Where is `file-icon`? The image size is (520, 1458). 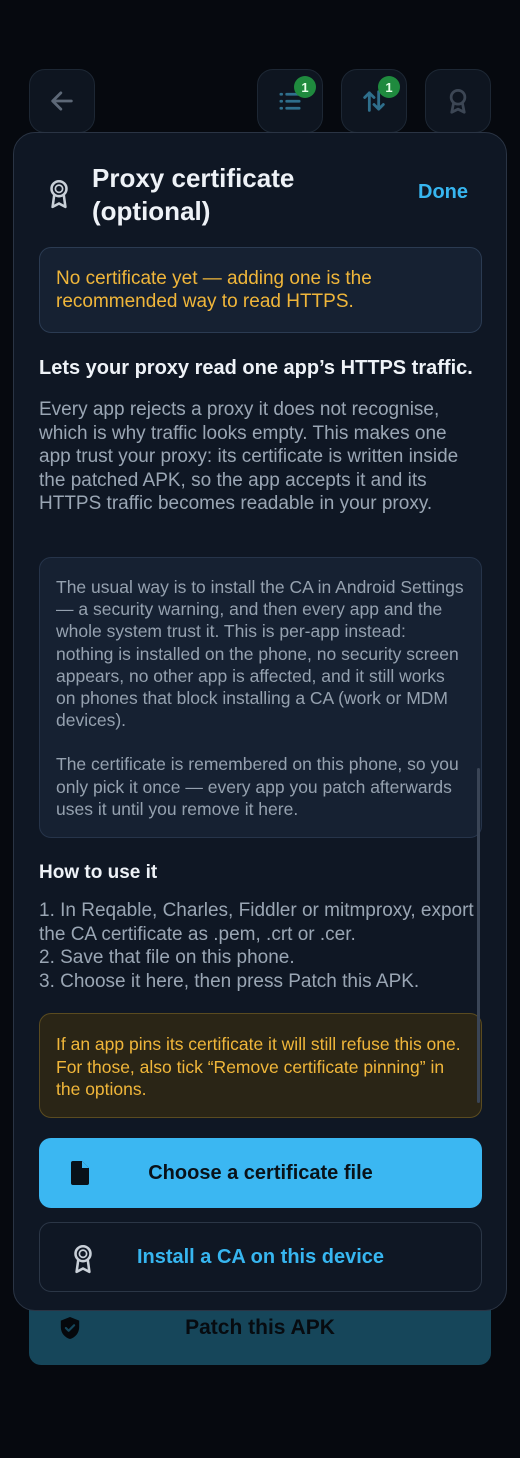 file-icon is located at coordinates (80, 1173).